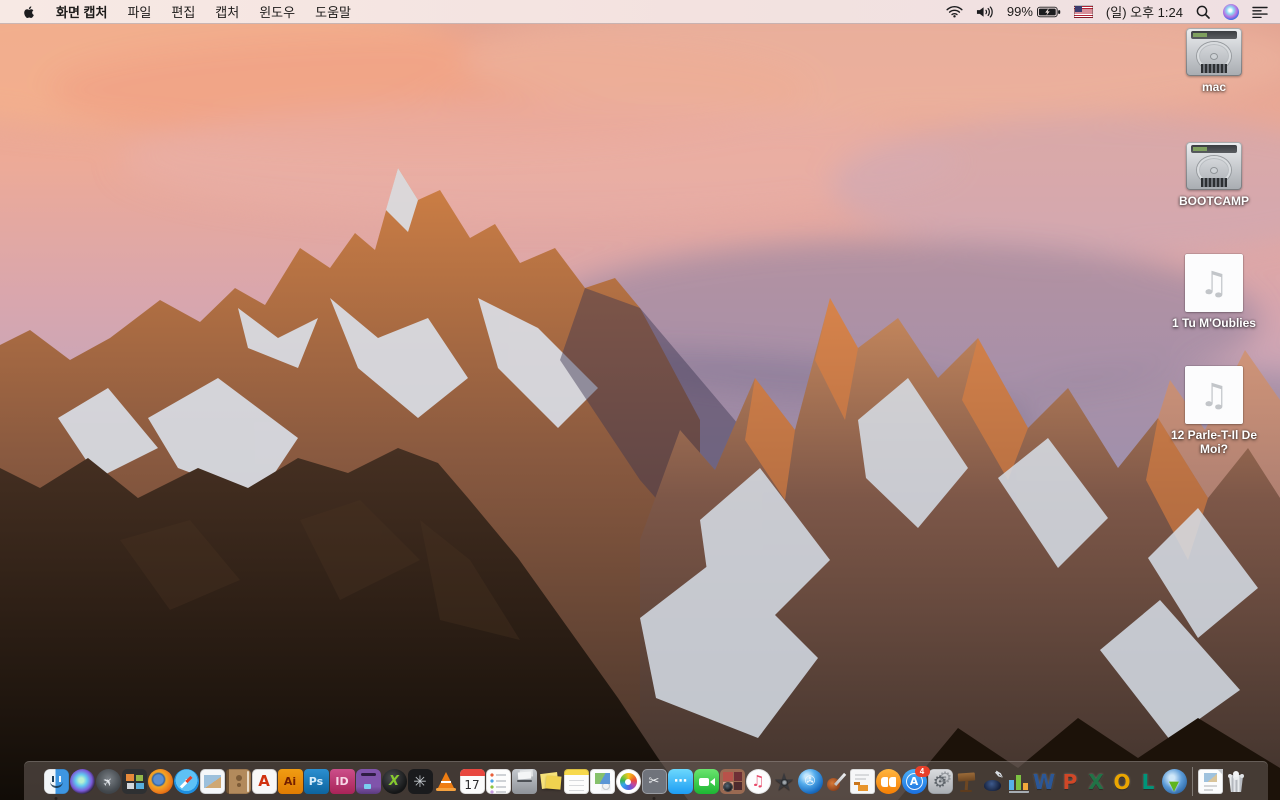 Image resolution: width=1280 pixels, height=800 pixels. Describe the element at coordinates (1260, 12) in the screenshot. I see `notification-center-icon` at that location.